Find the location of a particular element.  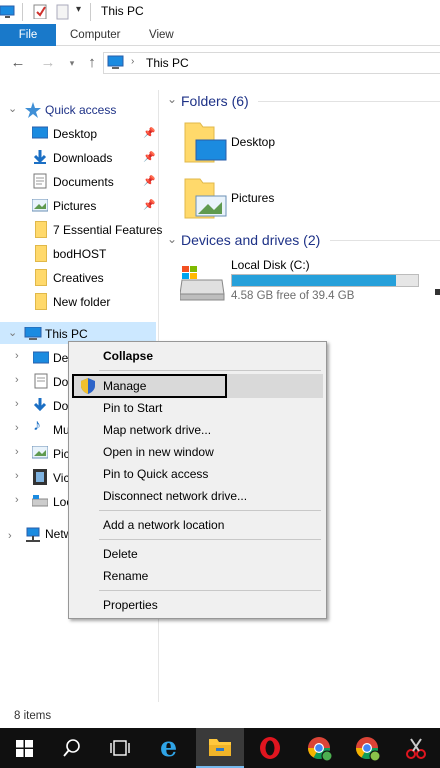

folders-group-header: Folders (6) is located at coordinates (215, 101).